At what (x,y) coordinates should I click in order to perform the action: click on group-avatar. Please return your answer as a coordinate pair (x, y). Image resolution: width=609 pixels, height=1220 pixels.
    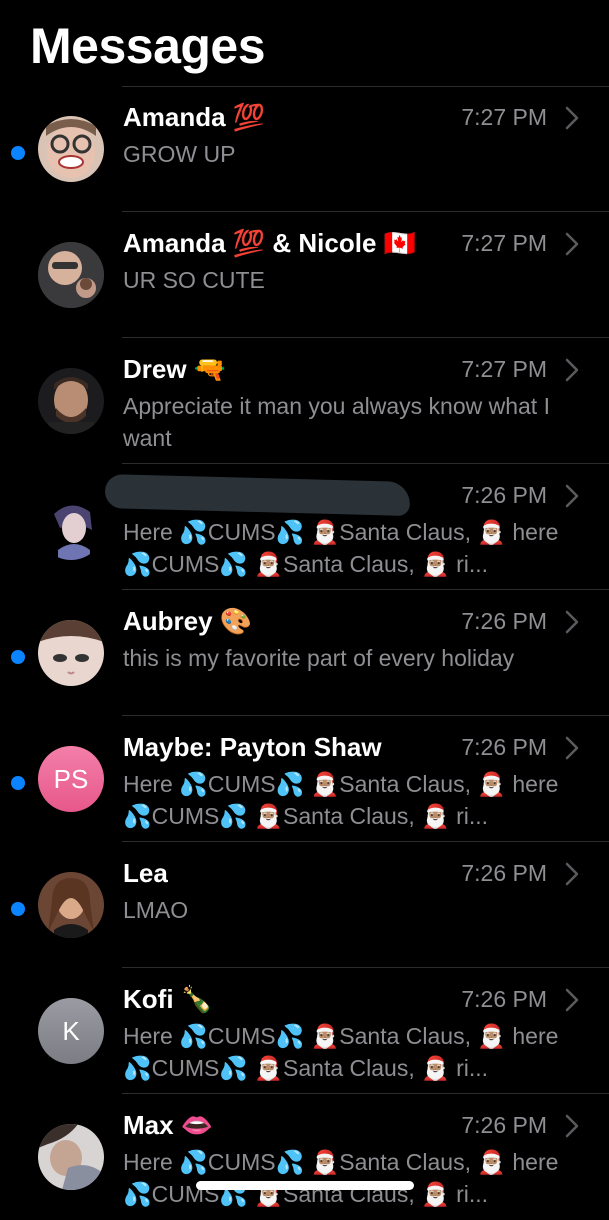
    Looking at the image, I should click on (71, 275).